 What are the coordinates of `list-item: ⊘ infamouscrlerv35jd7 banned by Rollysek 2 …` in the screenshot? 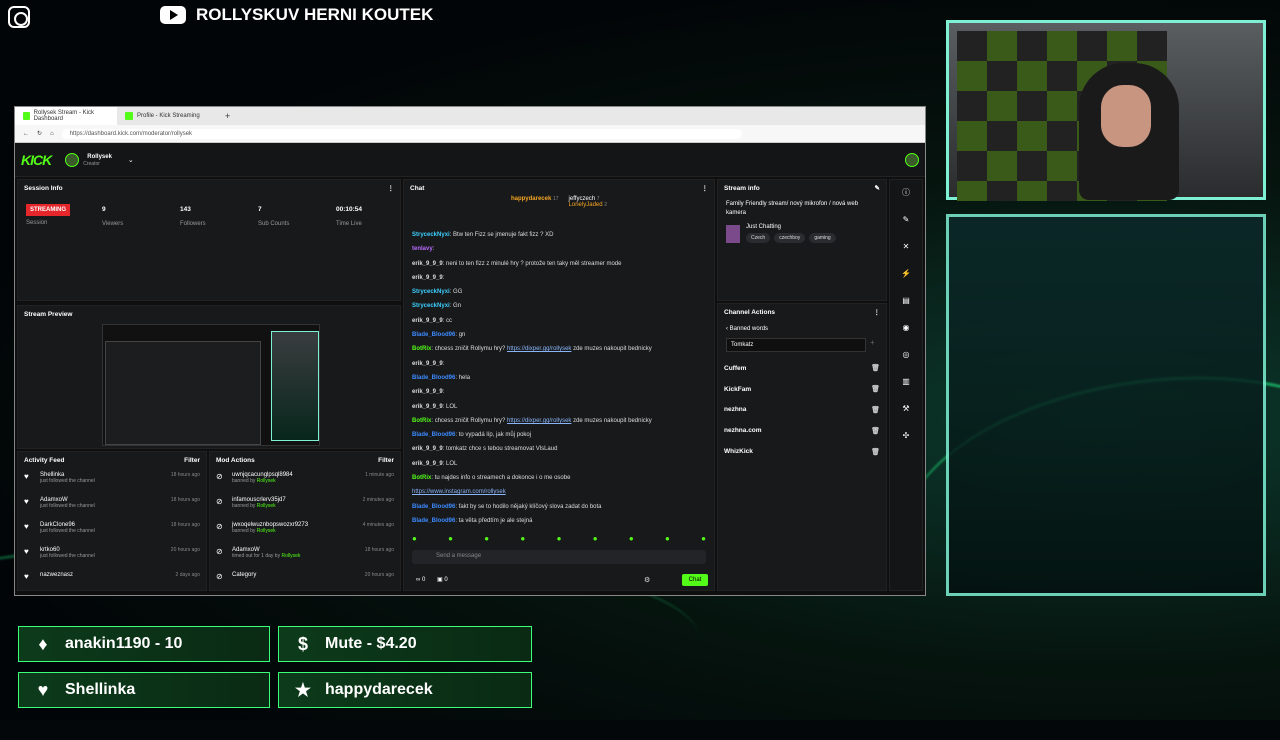 It's located at (305, 505).